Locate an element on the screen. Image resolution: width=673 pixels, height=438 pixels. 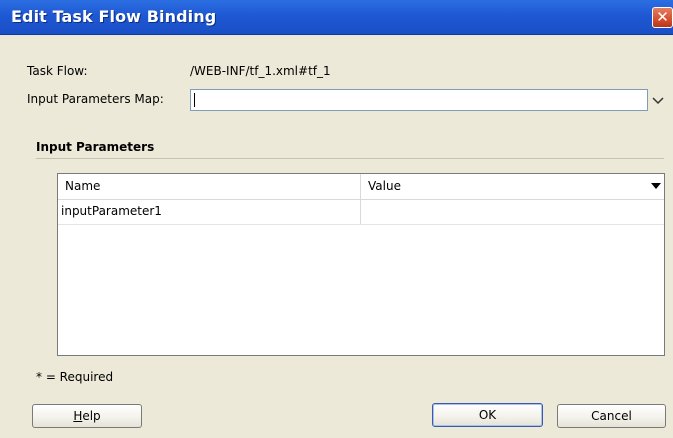
close-icon: ✕ is located at coordinates (662, 17).